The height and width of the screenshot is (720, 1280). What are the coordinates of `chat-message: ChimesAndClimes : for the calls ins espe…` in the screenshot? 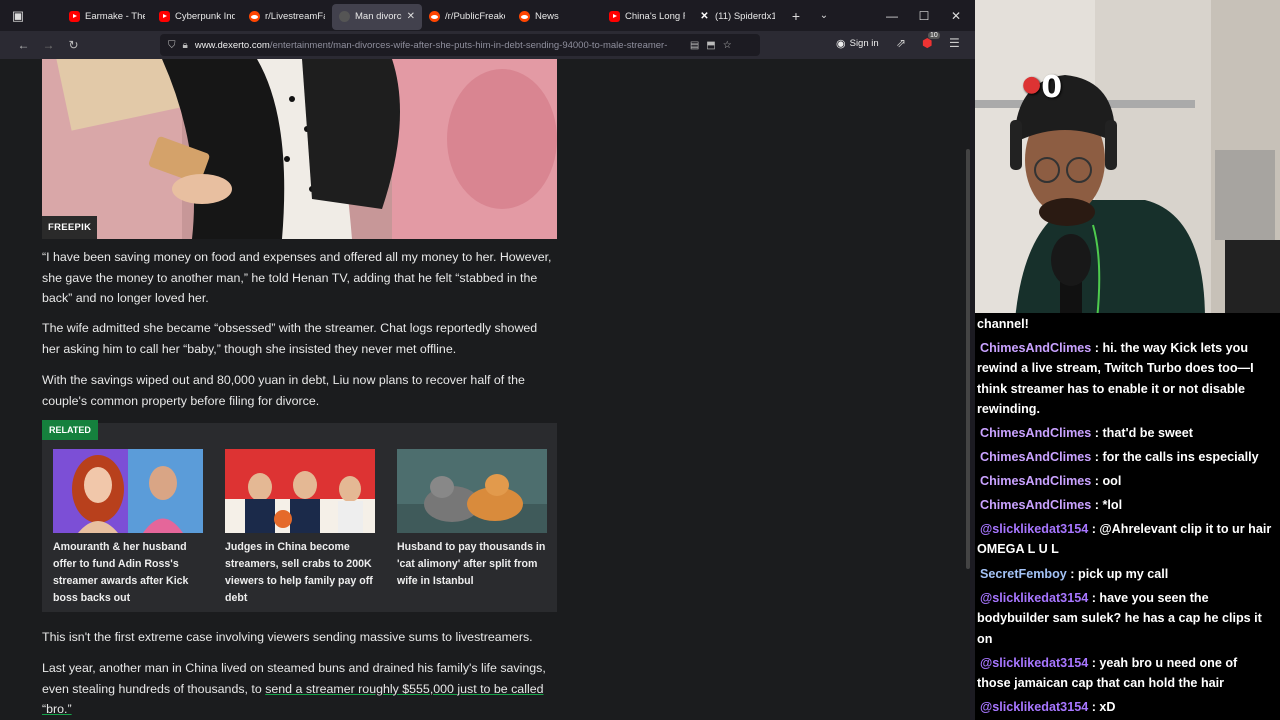 It's located at (1124, 457).